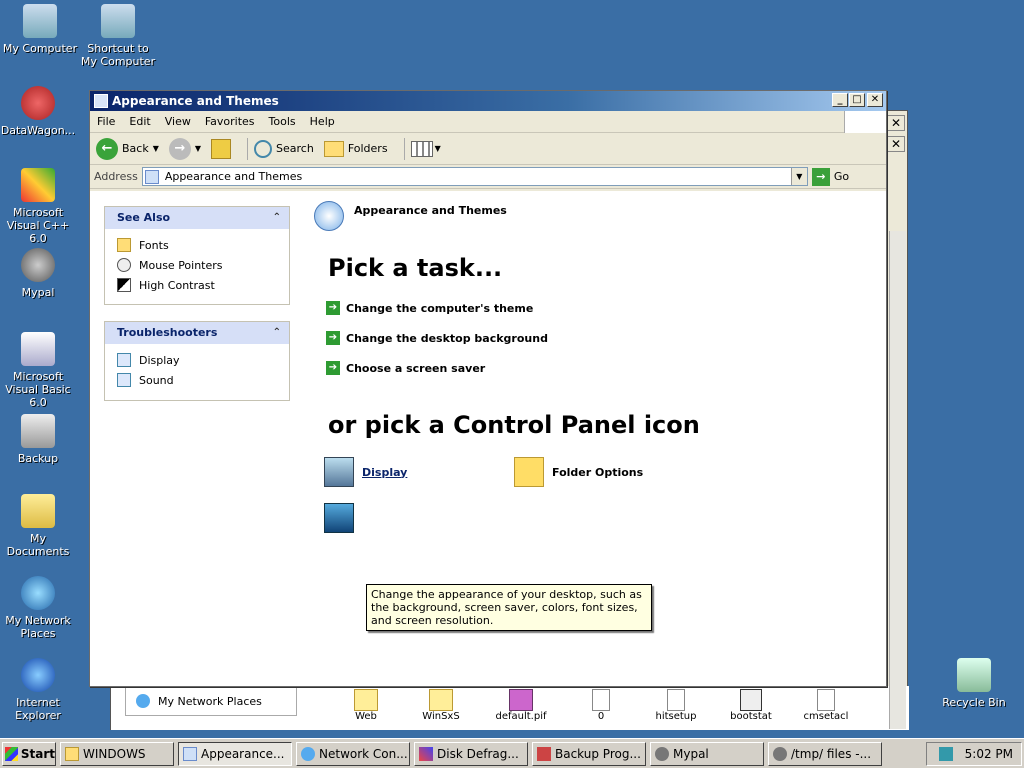 This screenshot has width=1024, height=768. What do you see at coordinates (820, 176) in the screenshot?
I see `go-arrow-icon: →` at bounding box center [820, 176].